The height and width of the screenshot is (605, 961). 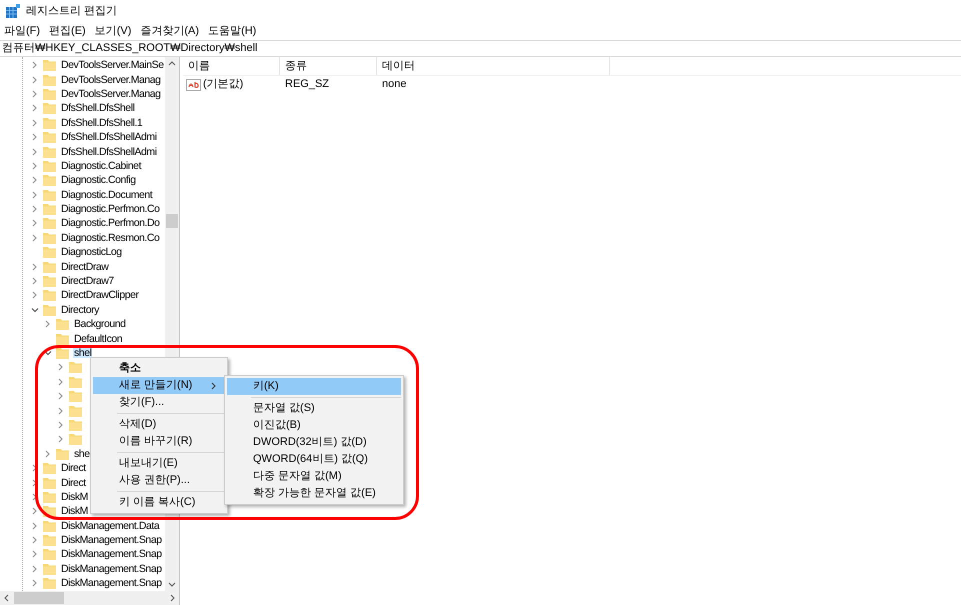 What do you see at coordinates (328, 66) in the screenshot?
I see `column-header: 종류` at bounding box center [328, 66].